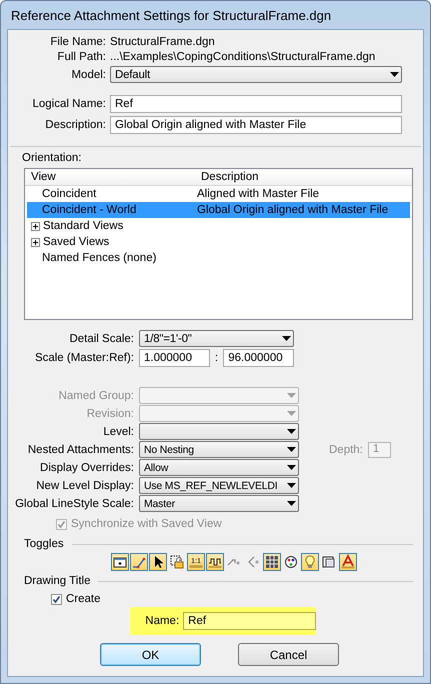  Describe the element at coordinates (293, 210) in the screenshot. I see `view-description: Global Origin aligned with Master File` at that location.